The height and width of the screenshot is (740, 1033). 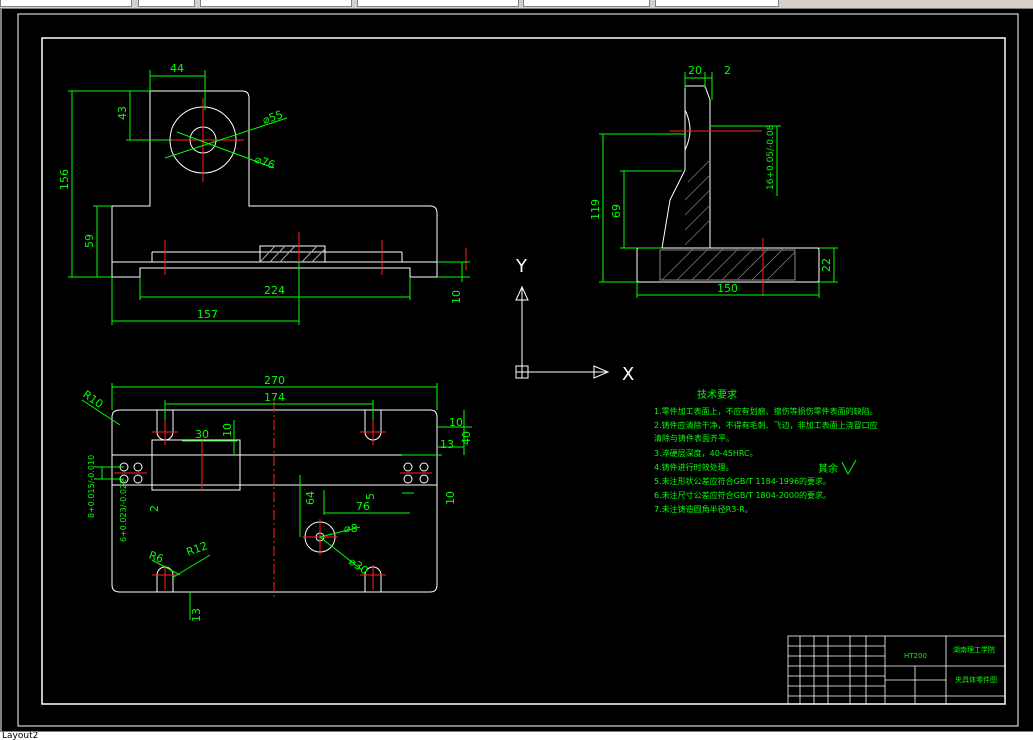 I want to click on dim-30: 30, so click(x=202, y=434).